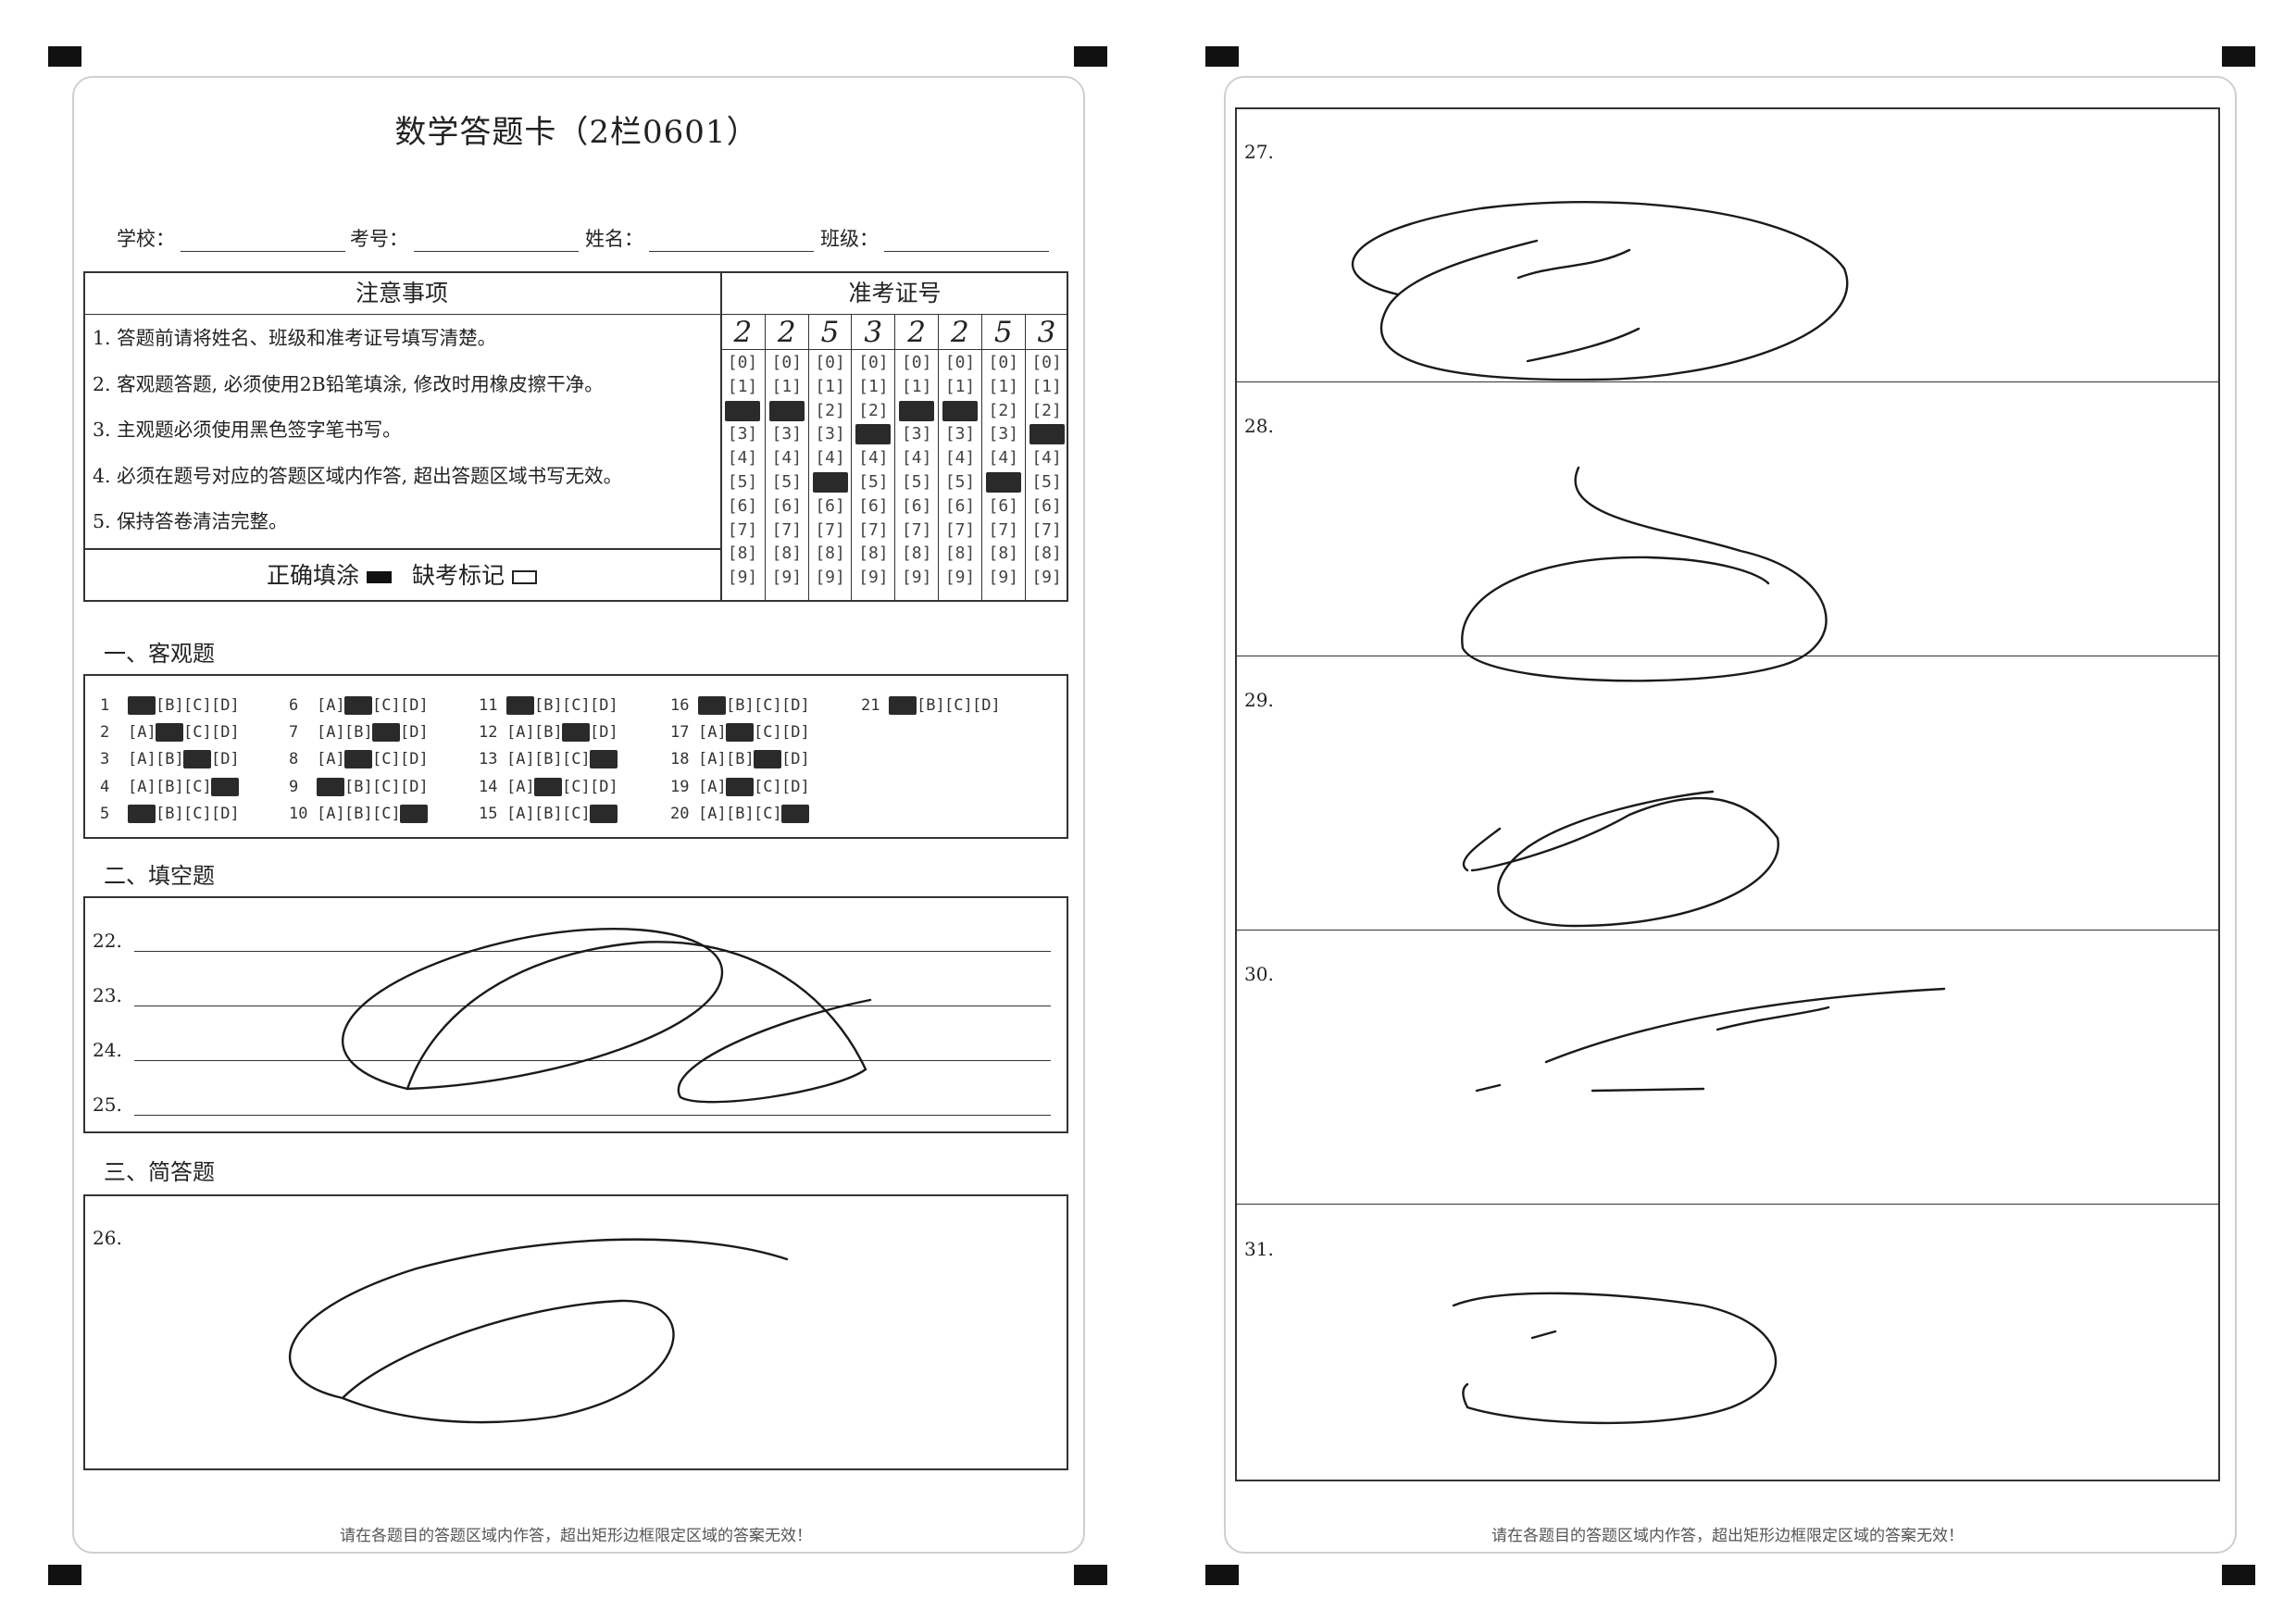 The image size is (2296, 1624). Describe the element at coordinates (231, 238) in the screenshot. I see `school-field: 学校：` at that location.